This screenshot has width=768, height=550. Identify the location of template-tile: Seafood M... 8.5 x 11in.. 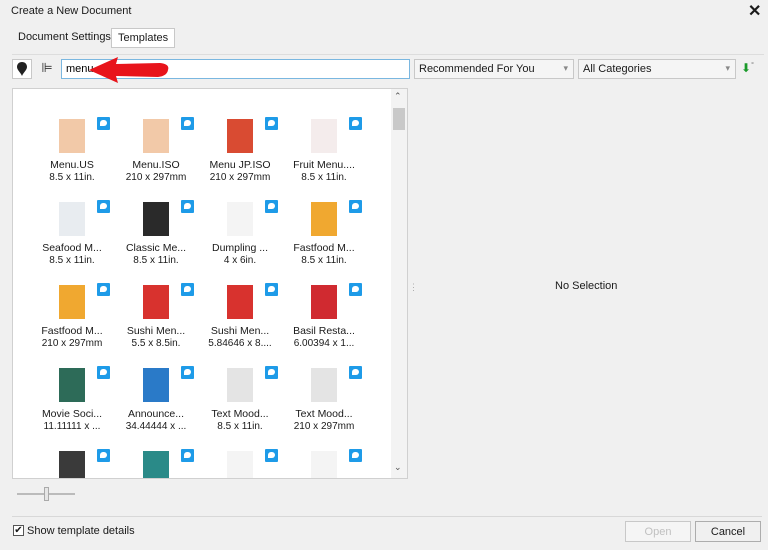
(72, 233).